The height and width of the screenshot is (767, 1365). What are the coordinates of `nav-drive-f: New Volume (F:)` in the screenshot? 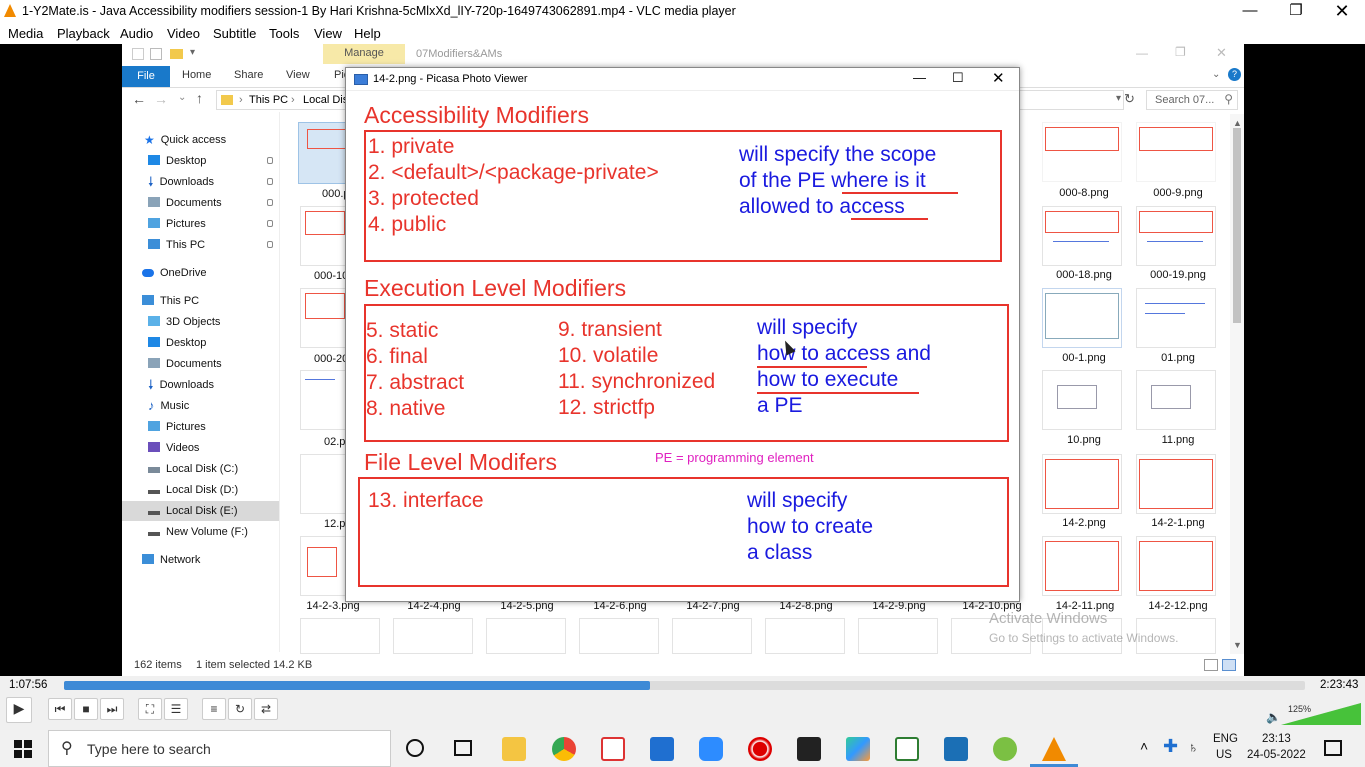 It's located at (200, 532).